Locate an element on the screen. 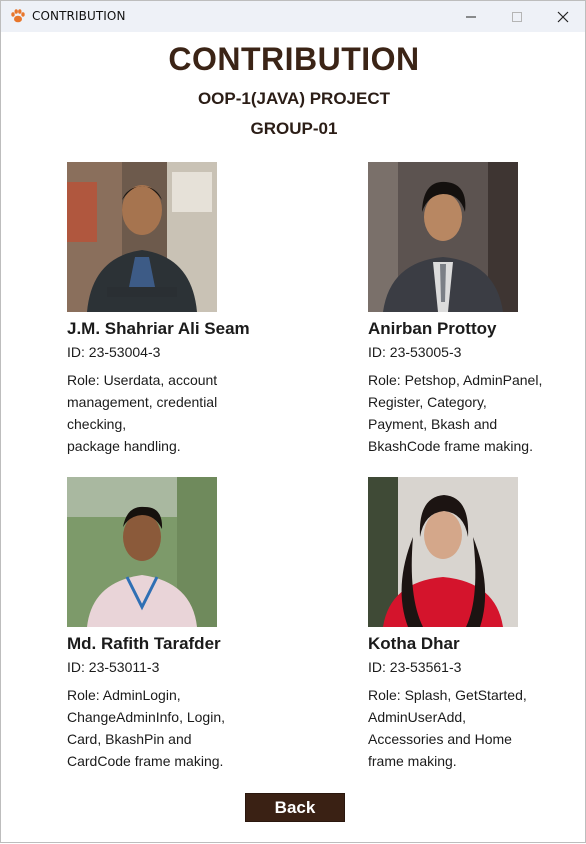 The height and width of the screenshot is (844, 586). maximize-button is located at coordinates (517, 16).